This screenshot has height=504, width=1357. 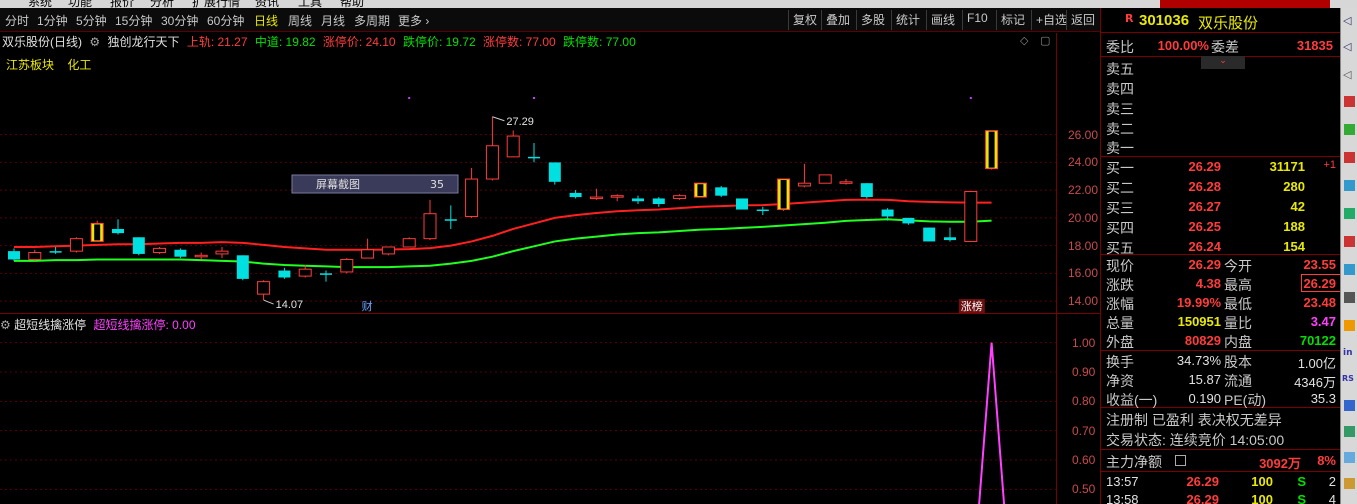 What do you see at coordinates (413, 20) in the screenshot?
I see `more-periods-button: 更多 ›` at bounding box center [413, 20].